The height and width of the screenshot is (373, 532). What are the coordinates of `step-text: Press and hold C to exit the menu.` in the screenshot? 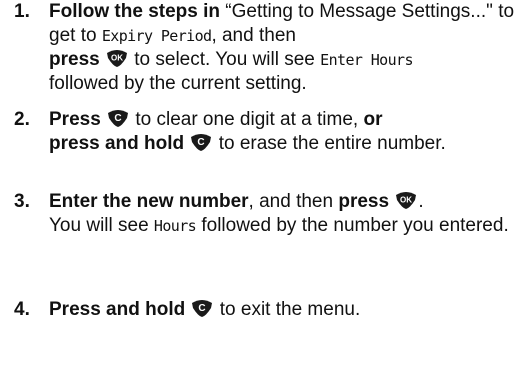 It's located at (205, 309).